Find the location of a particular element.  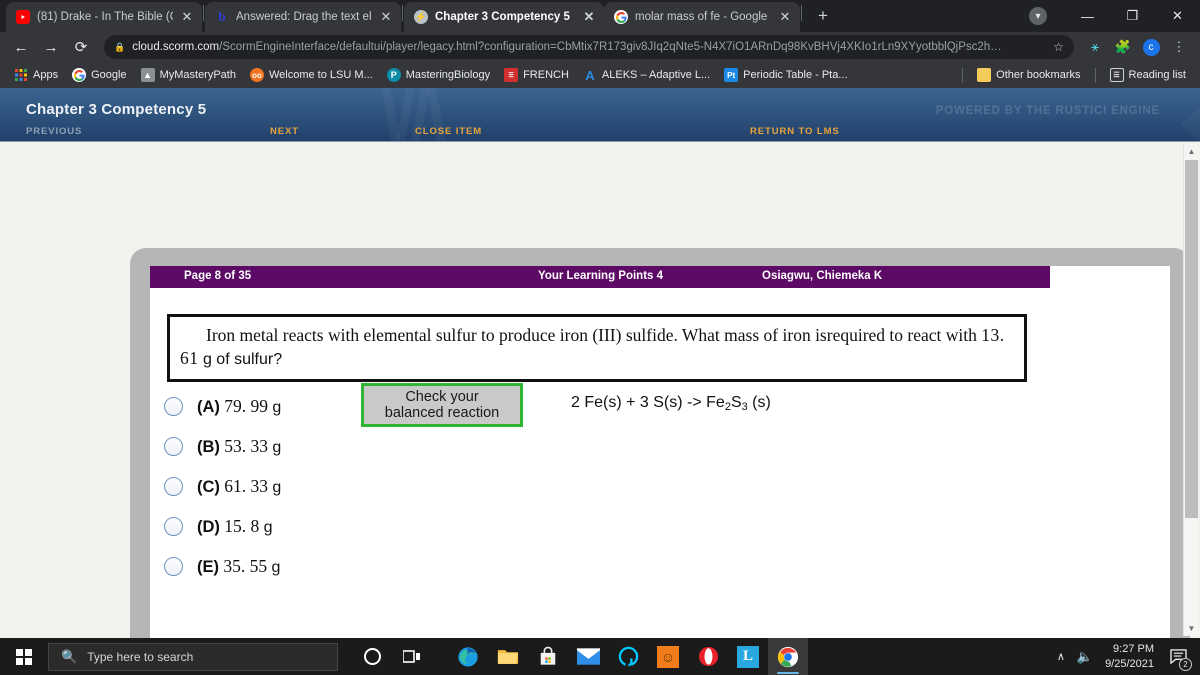

bookmark-google: Google is located at coordinates (99, 75).